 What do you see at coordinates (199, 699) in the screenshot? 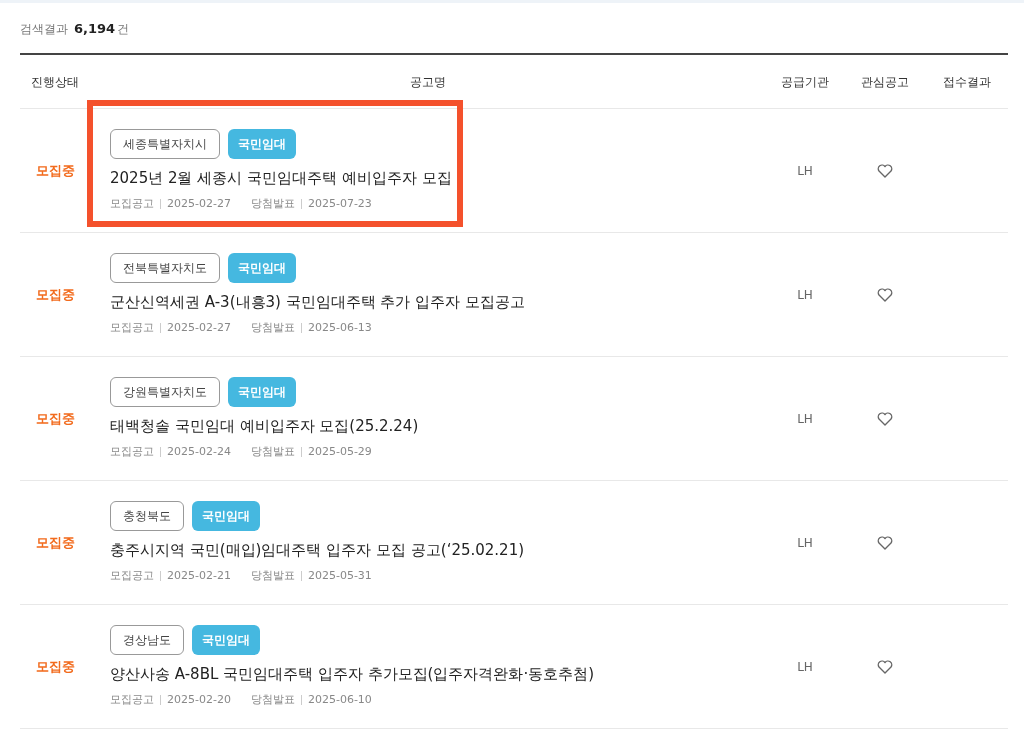
I see `meta-date: 2025-02-20` at bounding box center [199, 699].